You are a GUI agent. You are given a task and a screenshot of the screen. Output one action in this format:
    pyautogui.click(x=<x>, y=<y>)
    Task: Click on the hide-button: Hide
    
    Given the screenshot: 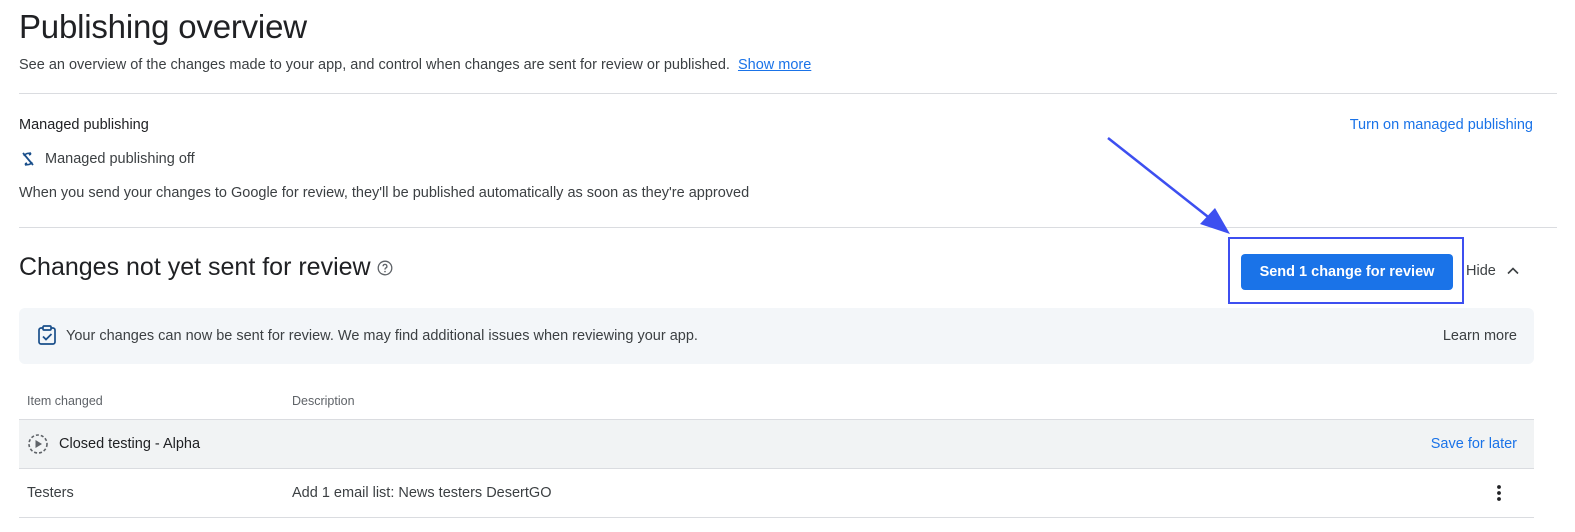 What is the action you would take?
    pyautogui.click(x=1493, y=271)
    